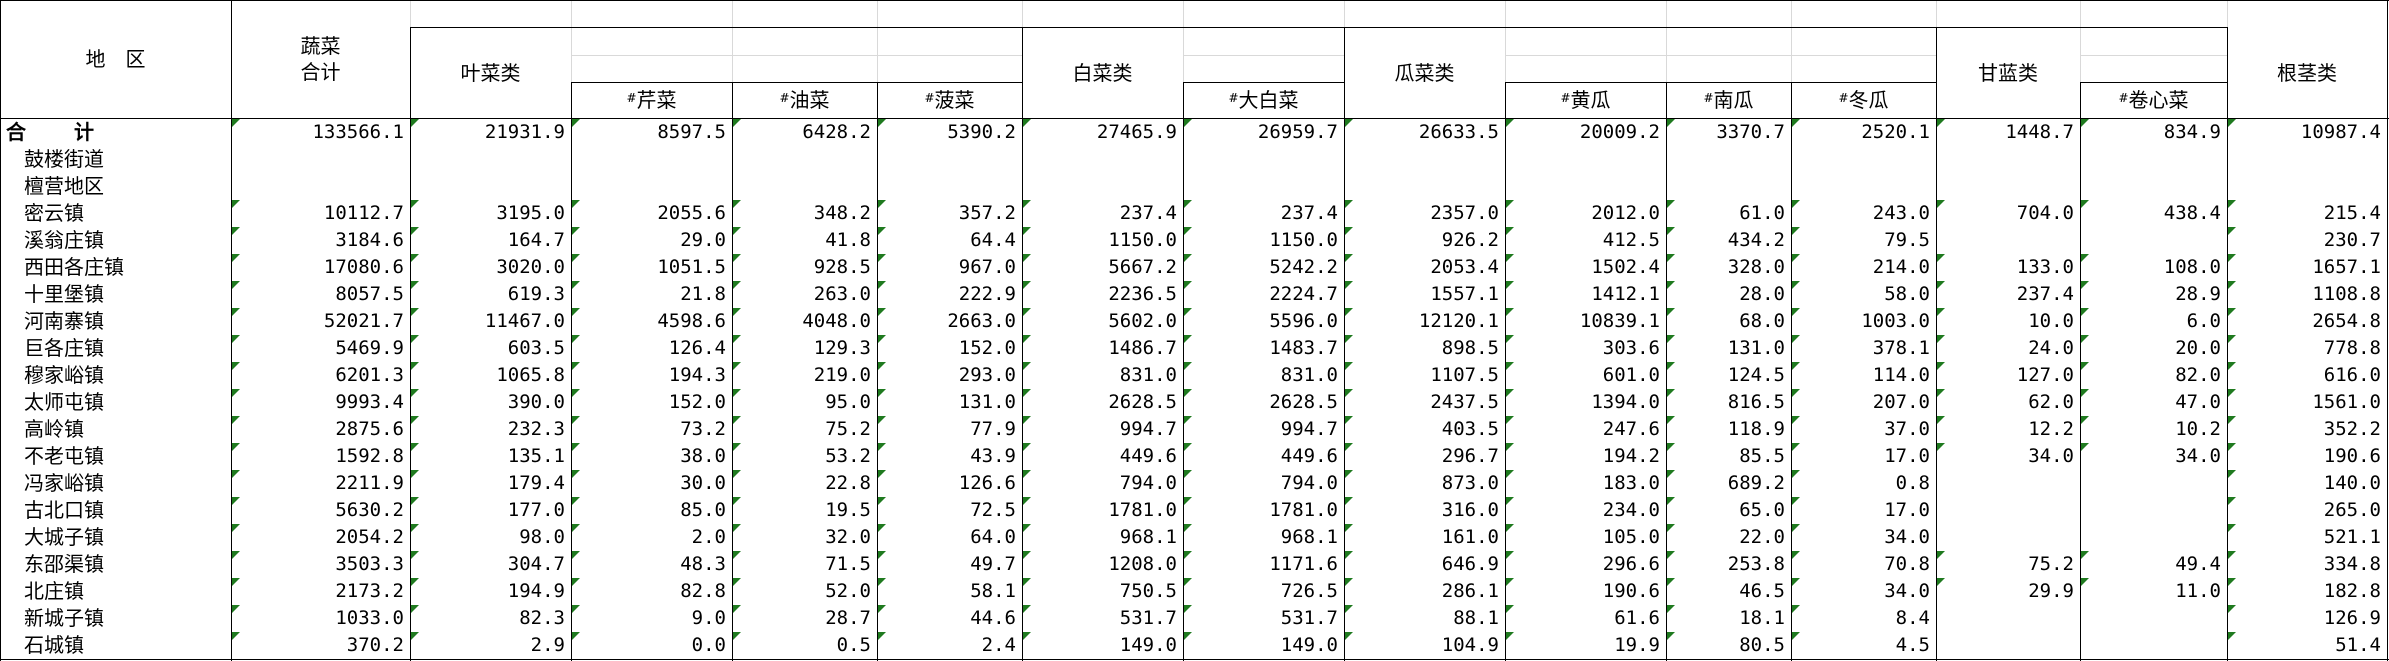 The width and height of the screenshot is (2389, 661). What do you see at coordinates (703, 591) in the screenshot?
I see `value-cell: 82.8` at bounding box center [703, 591].